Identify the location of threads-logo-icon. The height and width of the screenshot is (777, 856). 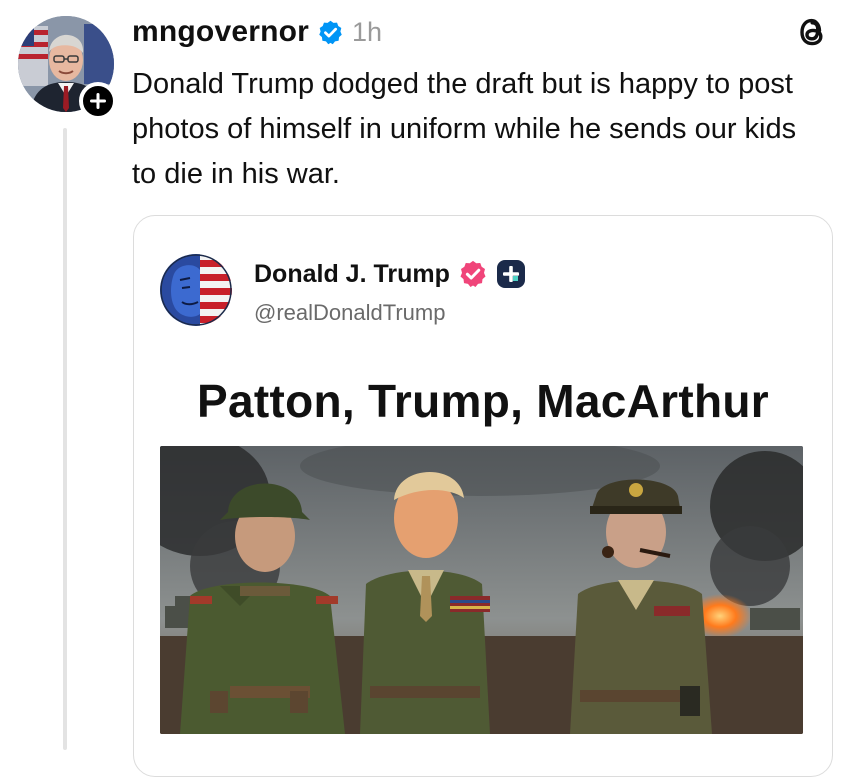
(812, 32).